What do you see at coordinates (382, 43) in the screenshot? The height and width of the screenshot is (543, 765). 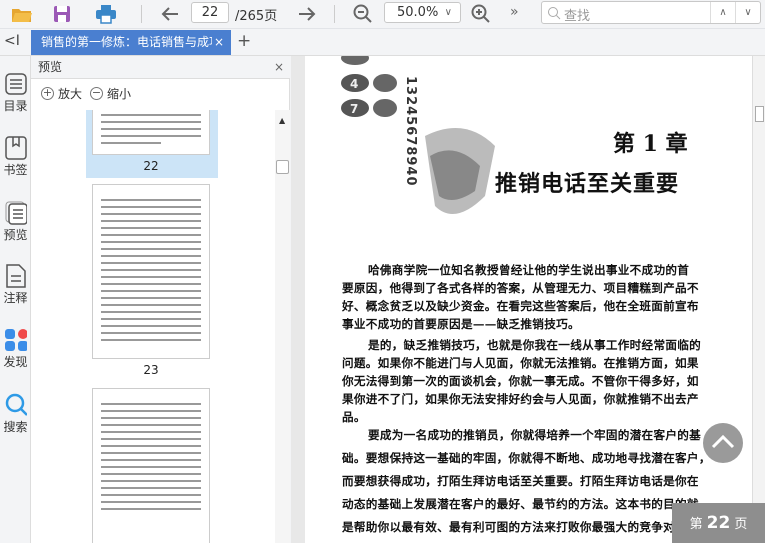 I see `tab-bar: <I 销售的第一修炼：电话销售与成功 × +` at bounding box center [382, 43].